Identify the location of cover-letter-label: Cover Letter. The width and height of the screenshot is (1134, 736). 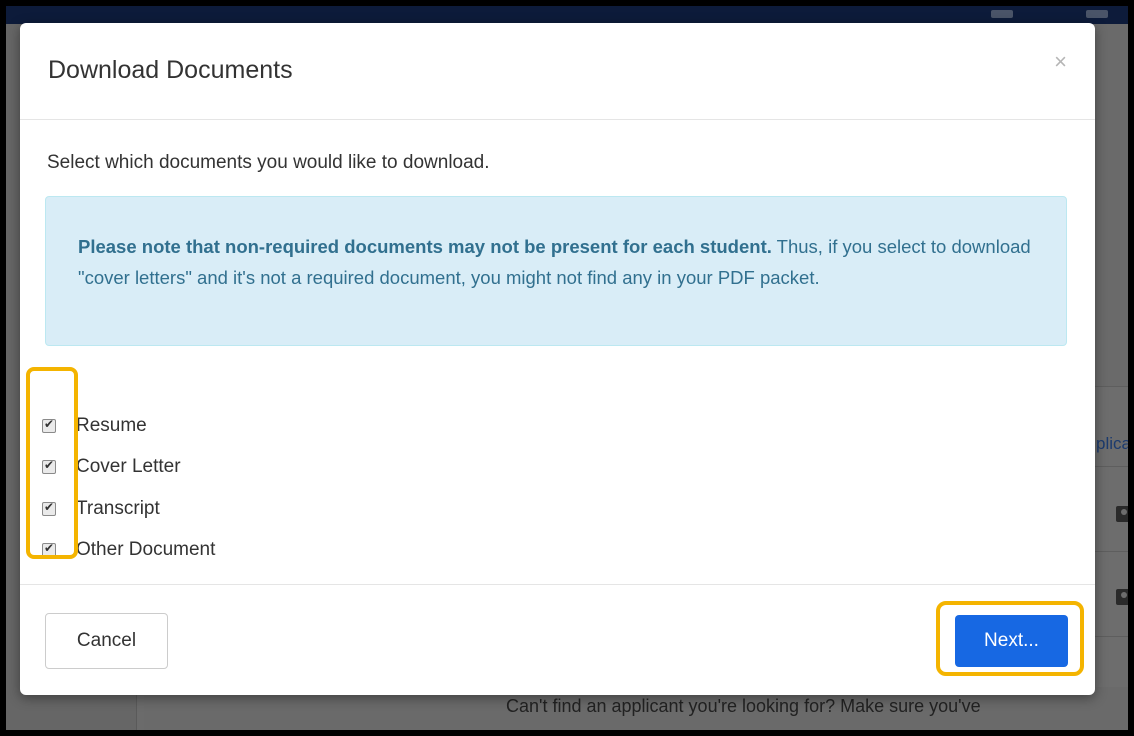
(128, 467).